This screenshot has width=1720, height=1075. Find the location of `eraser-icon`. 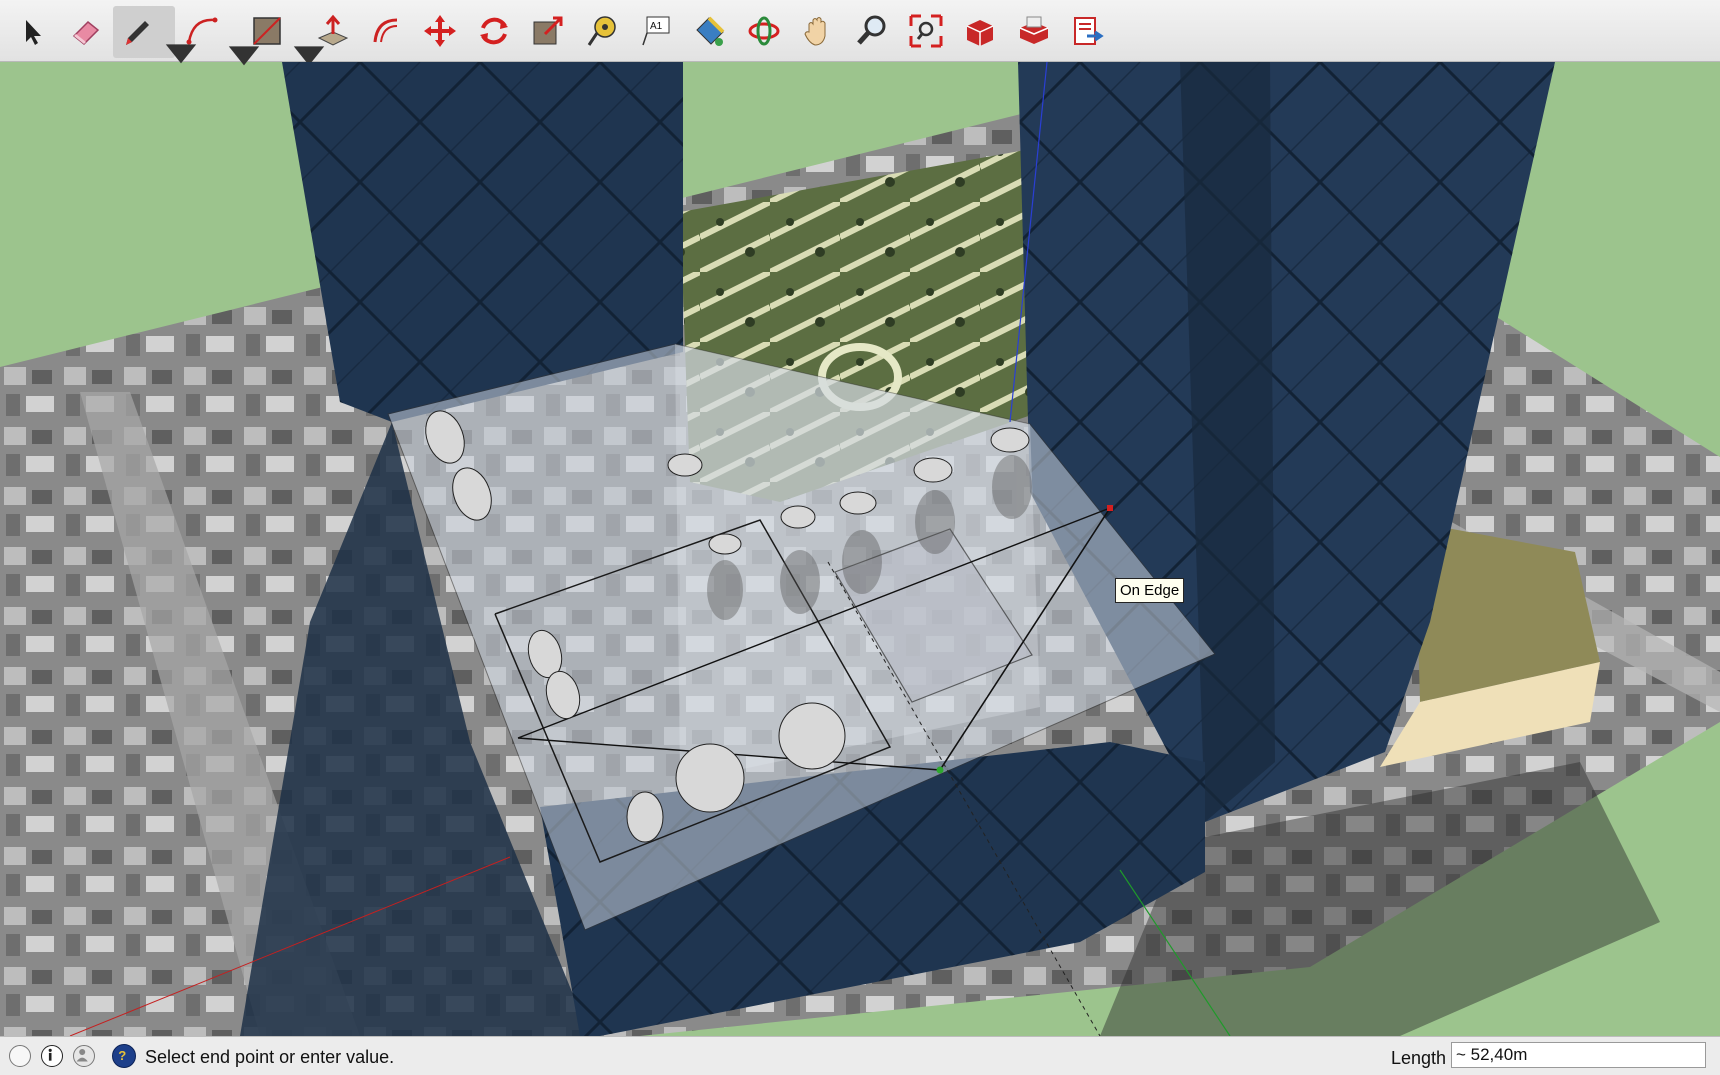

eraser-icon is located at coordinates (86, 33).